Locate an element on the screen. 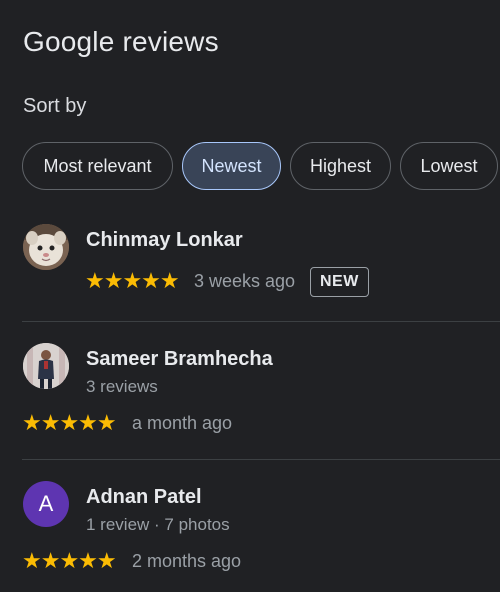 The image size is (500, 592). reviewer-name: Adnan Patel is located at coordinates (144, 497).